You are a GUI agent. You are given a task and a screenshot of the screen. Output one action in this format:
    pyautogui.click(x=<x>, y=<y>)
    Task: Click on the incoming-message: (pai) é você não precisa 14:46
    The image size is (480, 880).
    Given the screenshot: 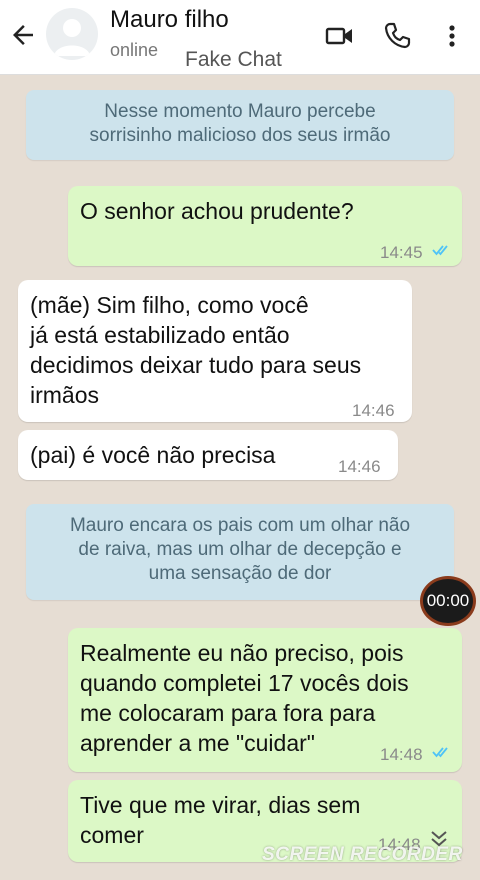 What is the action you would take?
    pyautogui.click(x=208, y=455)
    